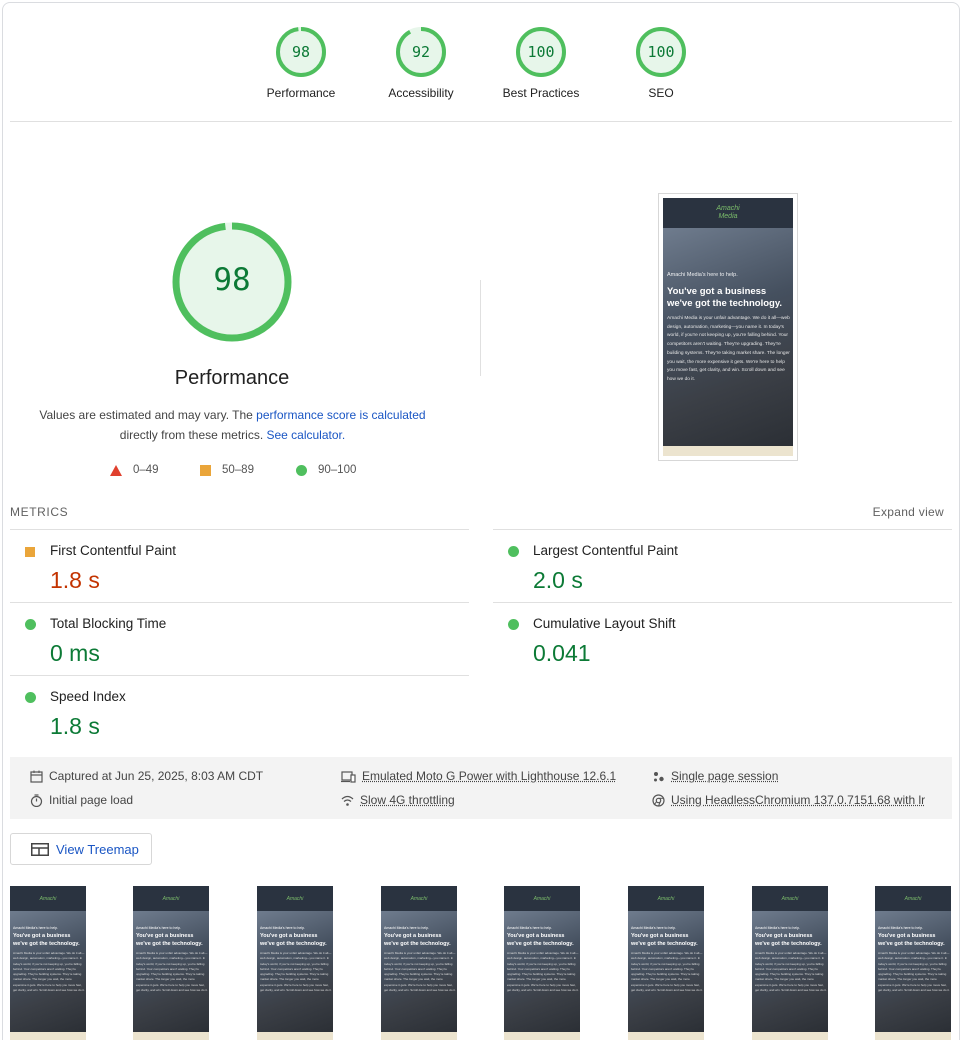 The image size is (962, 1040). What do you see at coordinates (481, 121) in the screenshot?
I see `divider` at bounding box center [481, 121].